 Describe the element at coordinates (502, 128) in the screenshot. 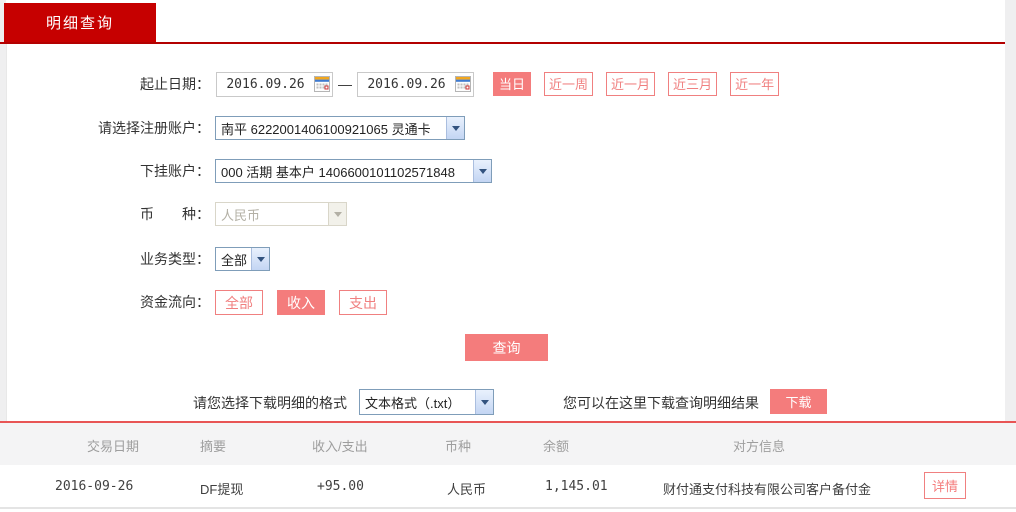

I see `register-account-row: 请选择注册账户： 南平 6222001406100921065 灵通卡` at that location.